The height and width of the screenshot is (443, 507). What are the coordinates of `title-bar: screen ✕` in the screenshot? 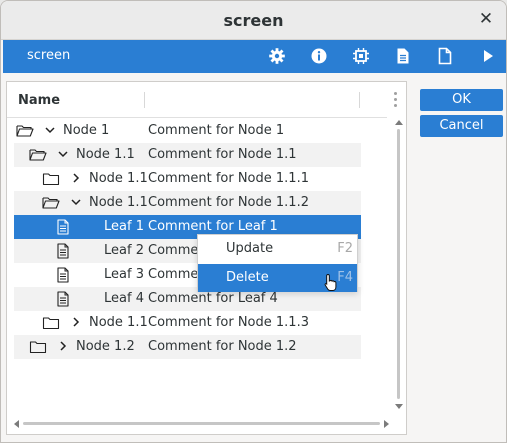 It's located at (253, 20).